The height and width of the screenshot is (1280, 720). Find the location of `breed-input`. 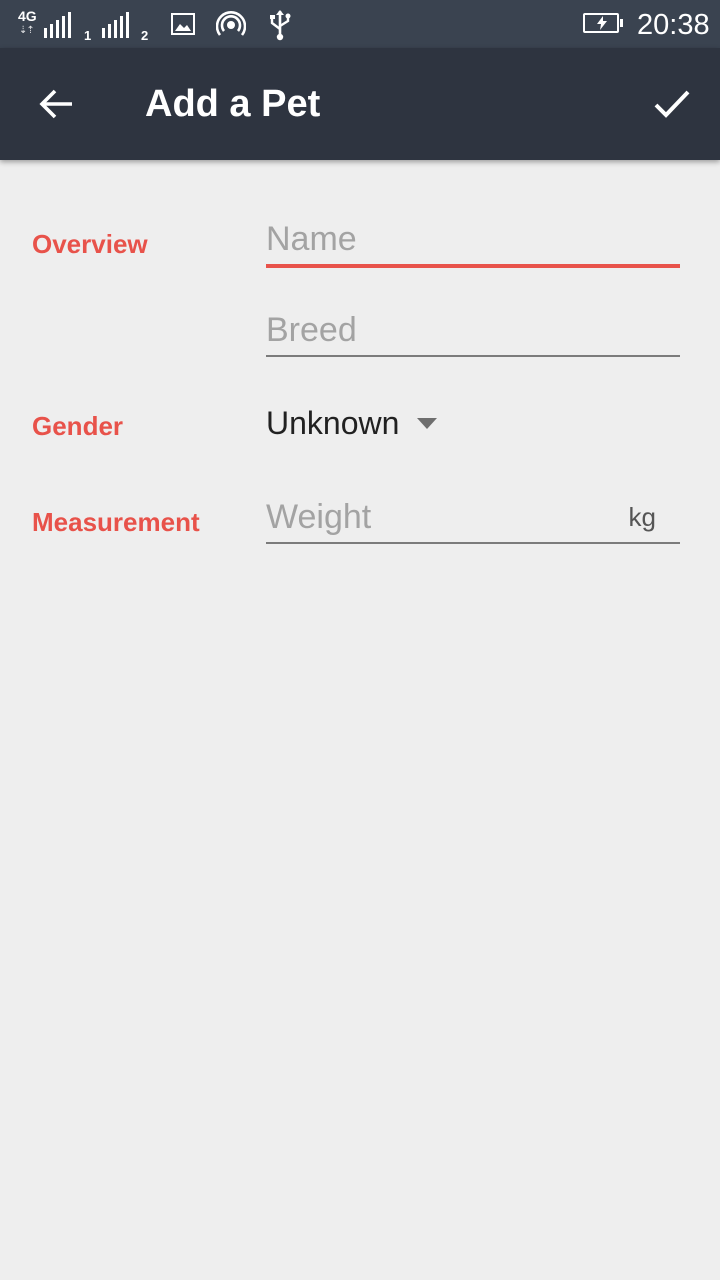

breed-input is located at coordinates (473, 330).